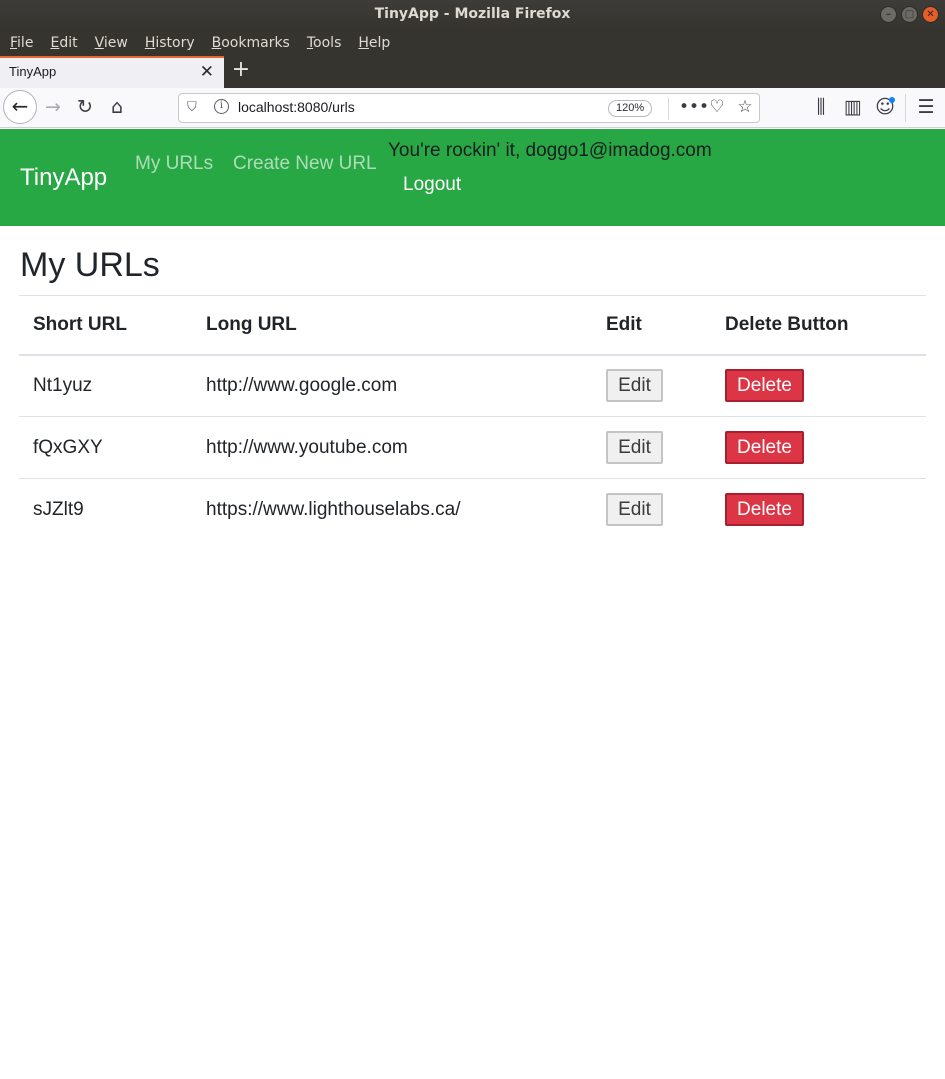  What do you see at coordinates (296, 107) in the screenshot?
I see `url-text: localhost:8080/urls` at bounding box center [296, 107].